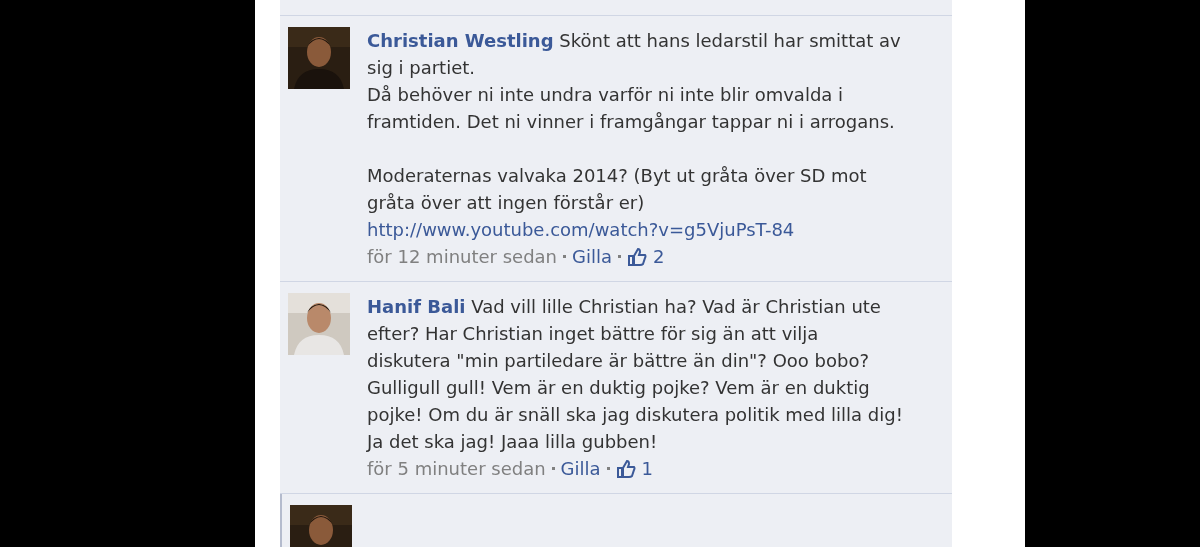 Image resolution: width=1200 pixels, height=547 pixels. I want to click on video-link: http://www.youtube.com/watch?v=g5VjuPsT-84, so click(637, 229).